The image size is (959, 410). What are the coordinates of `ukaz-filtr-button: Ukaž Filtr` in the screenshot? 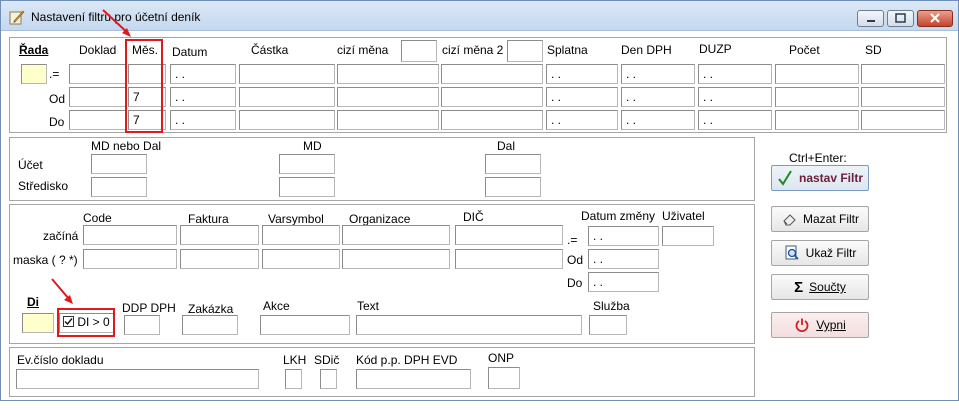 It's located at (820, 253).